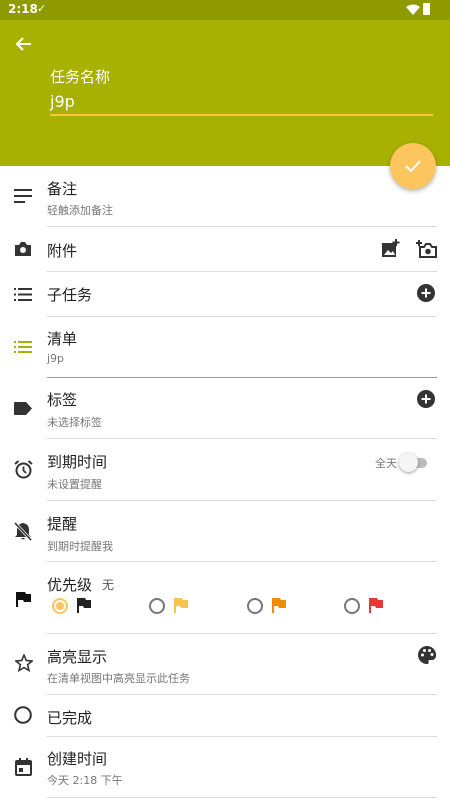 The image size is (450, 800). I want to click on all-day-toggle-knob, so click(408, 462).